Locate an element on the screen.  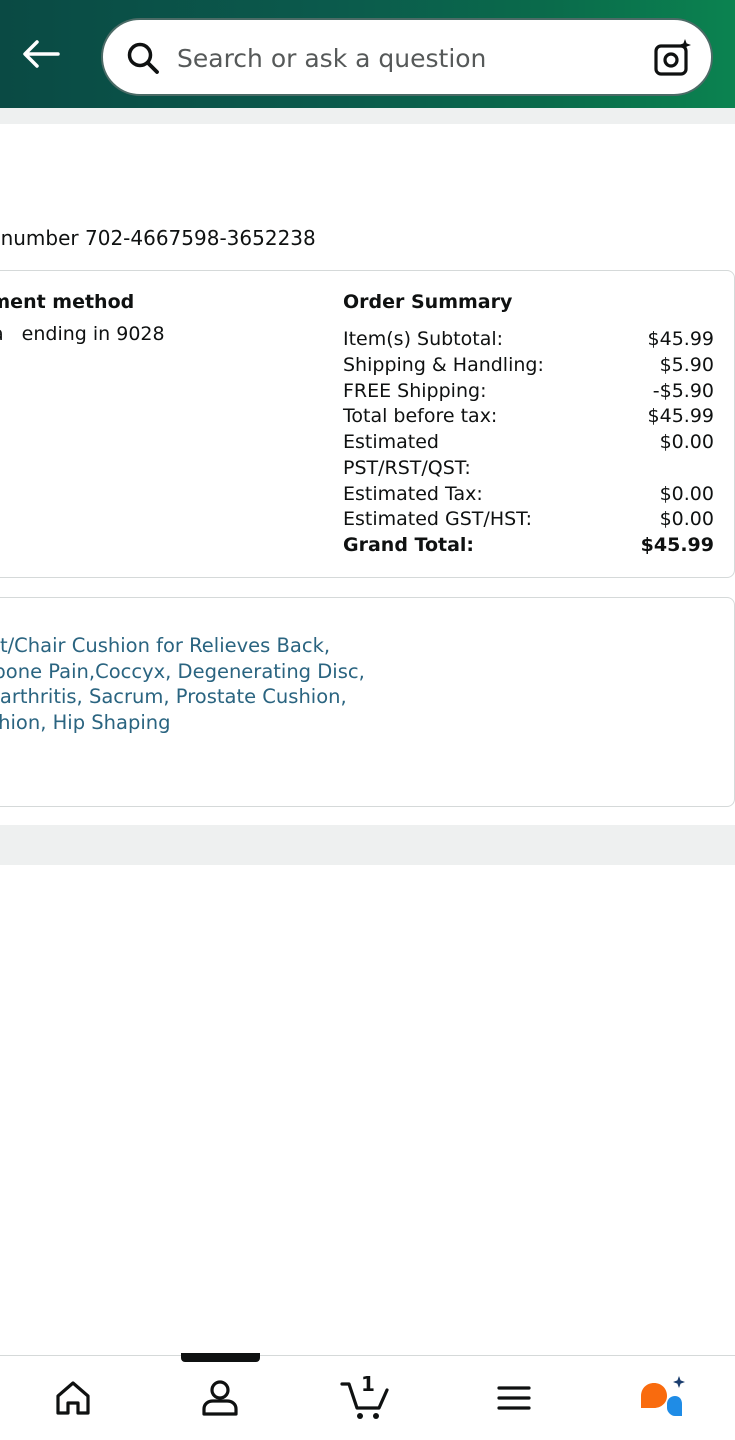
home-icon is located at coordinates (73, 1398).